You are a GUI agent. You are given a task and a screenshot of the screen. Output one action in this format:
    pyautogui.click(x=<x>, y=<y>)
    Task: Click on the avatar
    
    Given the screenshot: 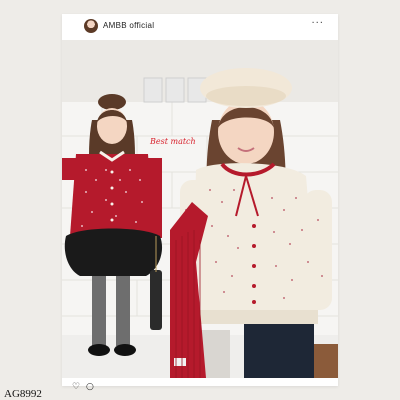 What is the action you would take?
    pyautogui.click(x=91, y=26)
    